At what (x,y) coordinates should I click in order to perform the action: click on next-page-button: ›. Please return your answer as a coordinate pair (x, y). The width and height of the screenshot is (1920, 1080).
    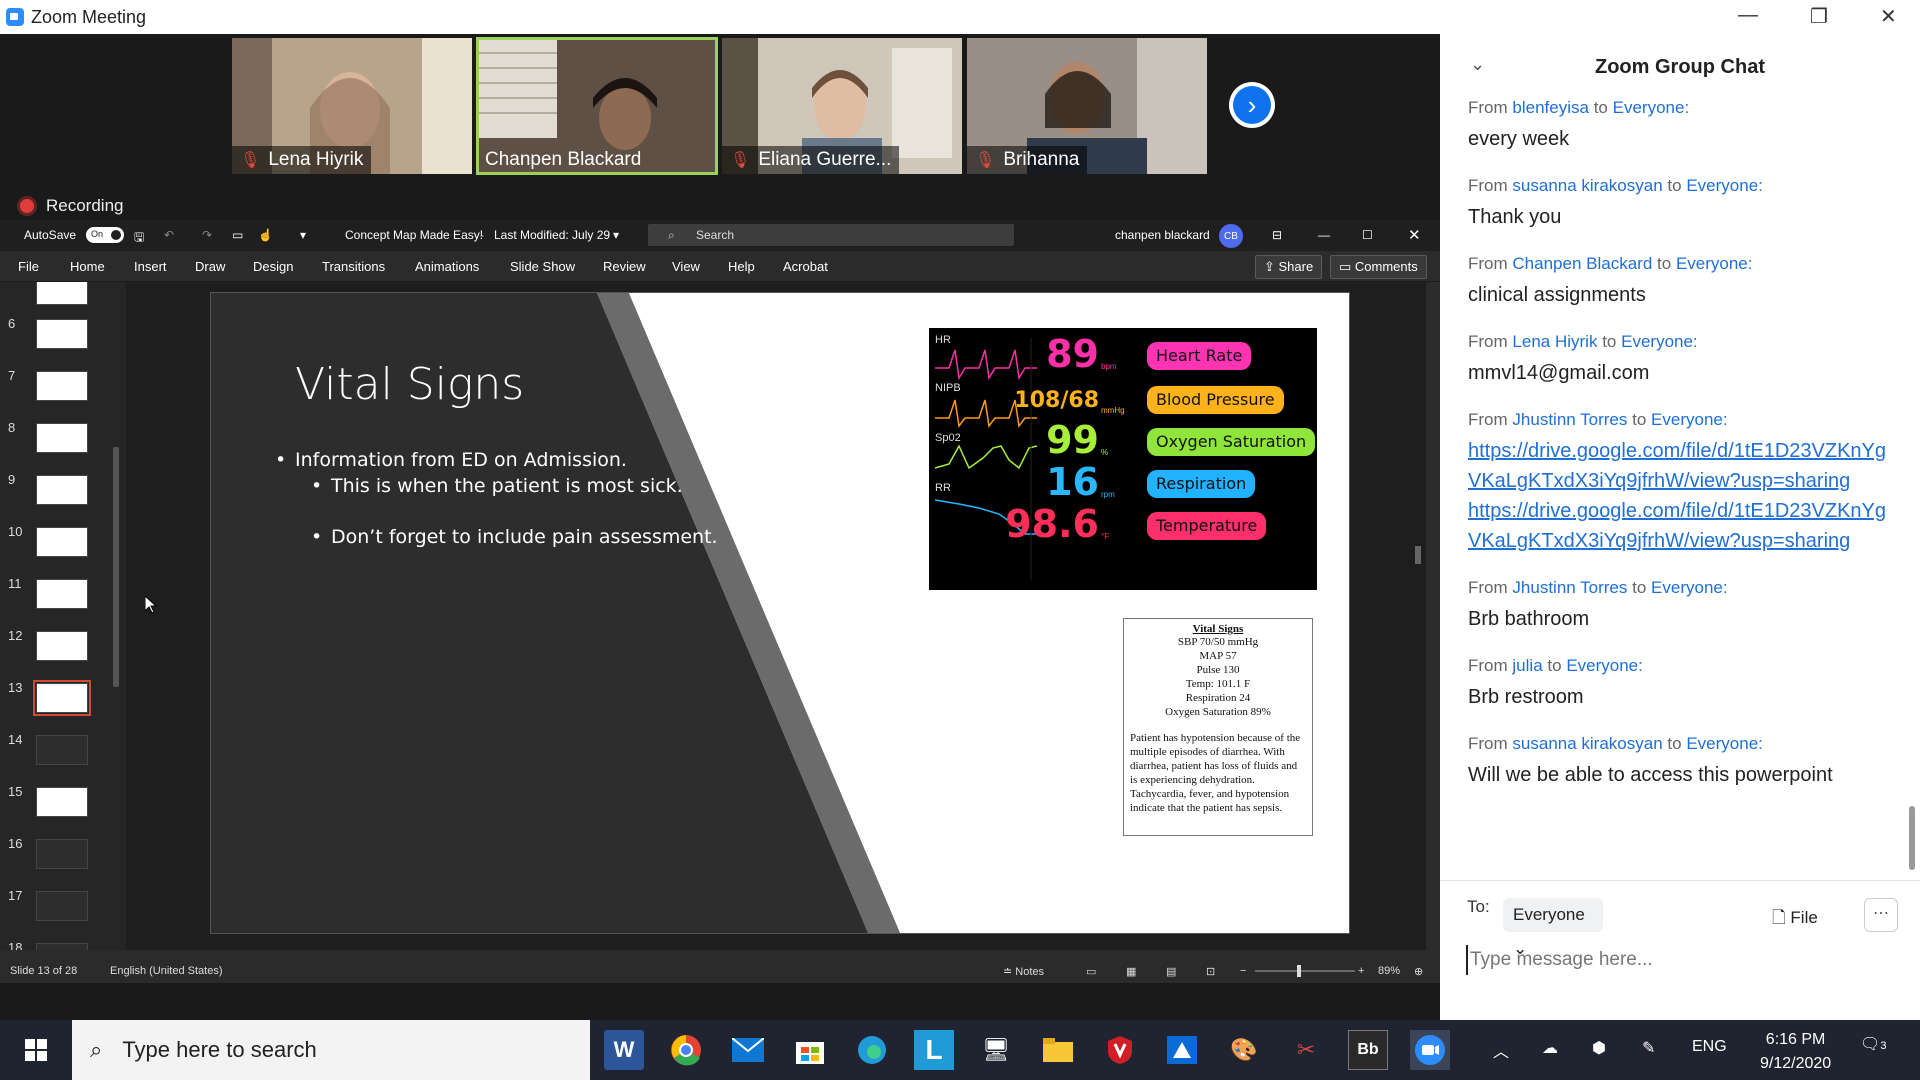
    Looking at the image, I should click on (1252, 105).